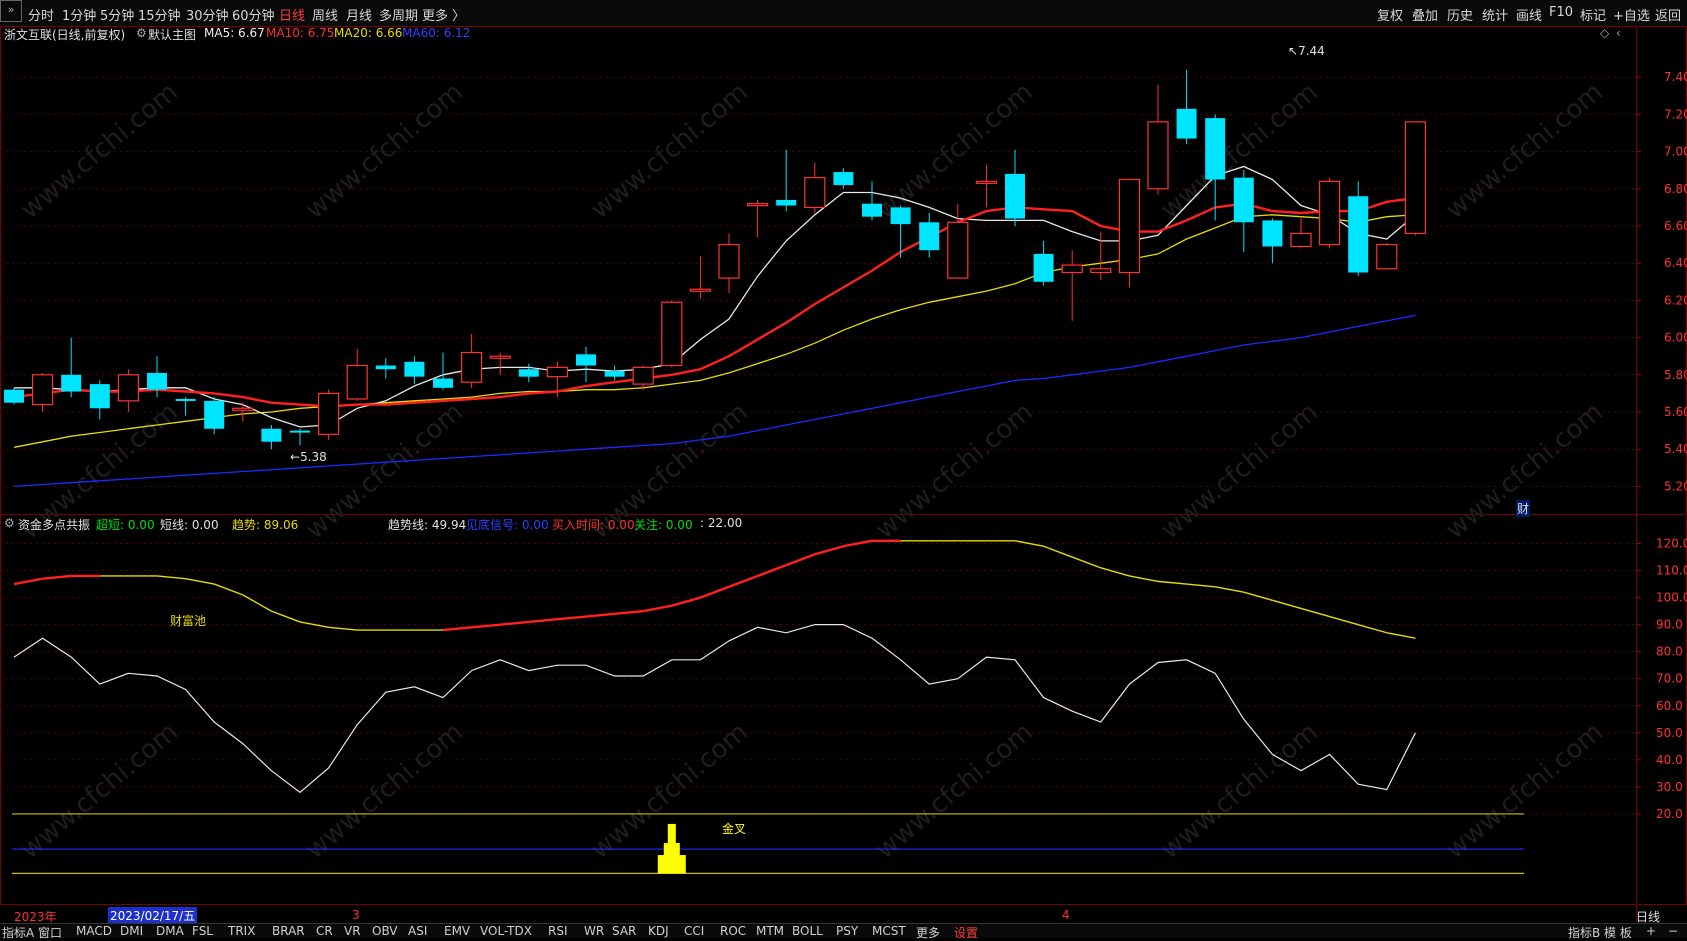 The width and height of the screenshot is (1687, 941). I want to click on diamond-icon: ◇, so click(1604, 33).